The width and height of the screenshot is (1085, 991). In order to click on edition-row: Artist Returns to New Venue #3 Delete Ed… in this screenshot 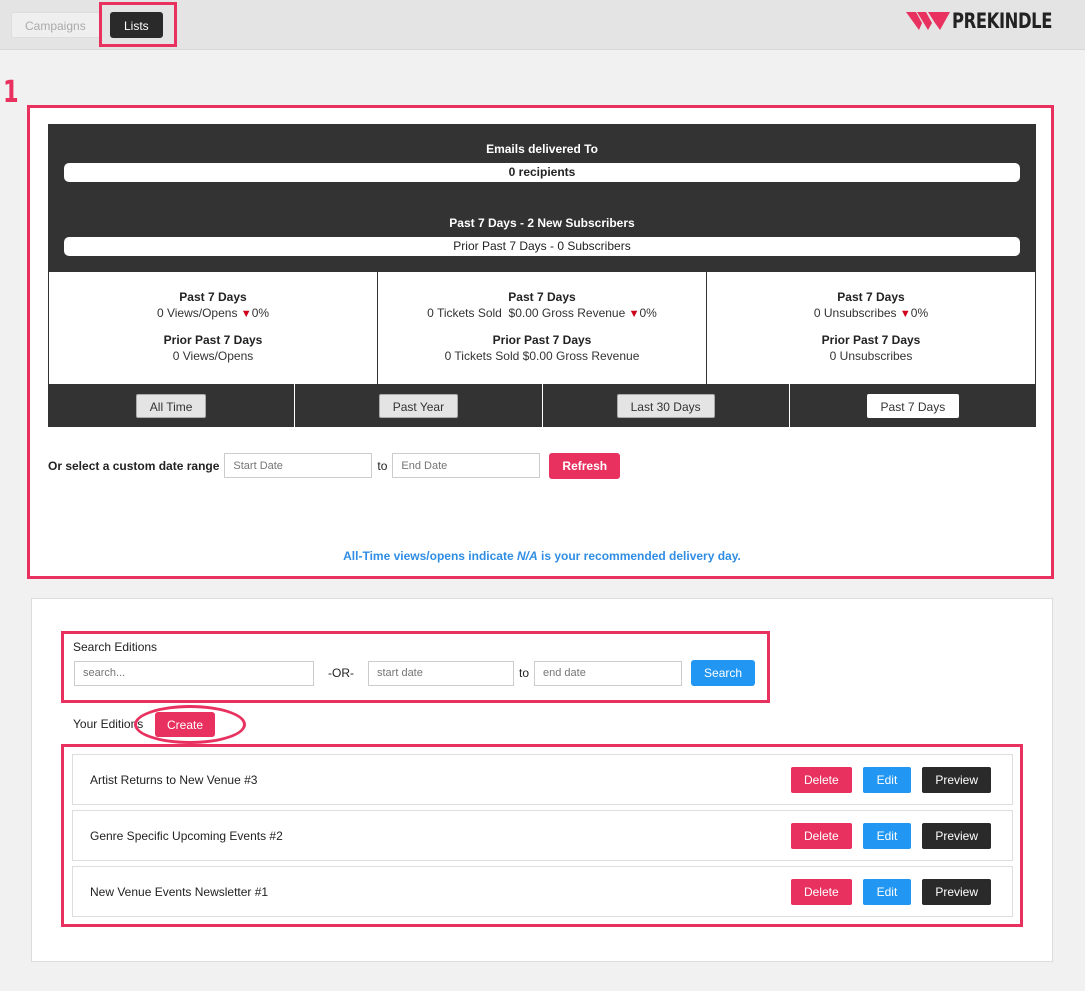, I will do `click(542, 779)`.